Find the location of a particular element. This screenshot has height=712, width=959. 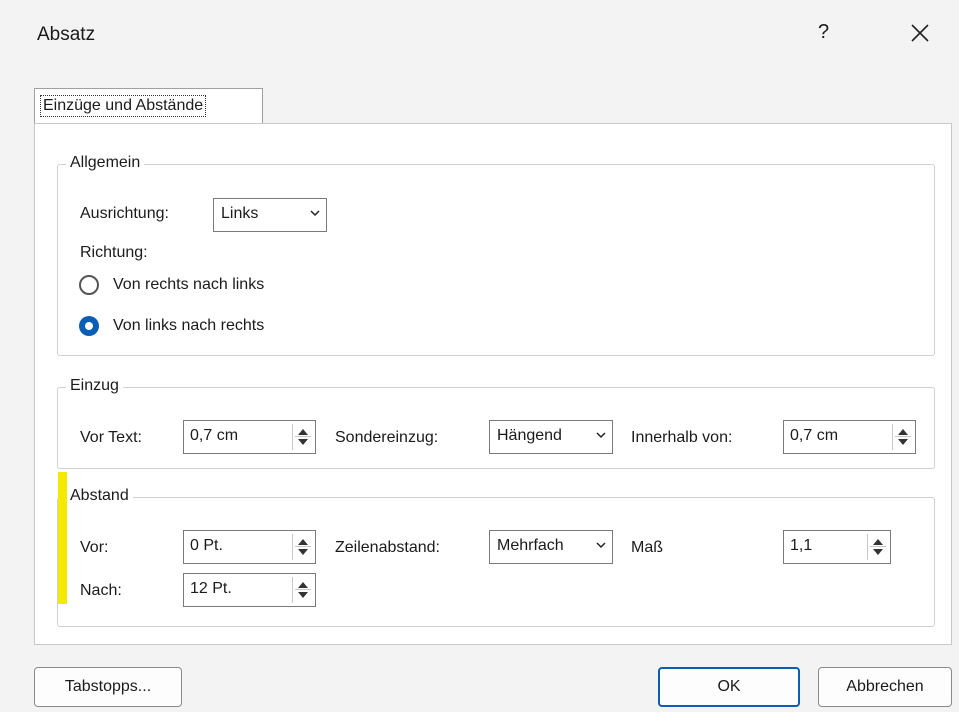

radio-ltr is located at coordinates (89, 326).